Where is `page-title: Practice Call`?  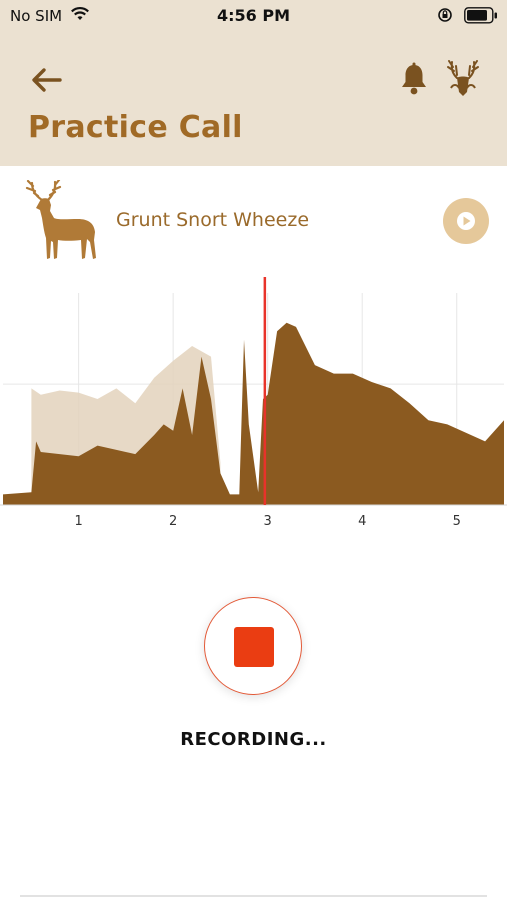 page-title: Practice Call is located at coordinates (135, 127).